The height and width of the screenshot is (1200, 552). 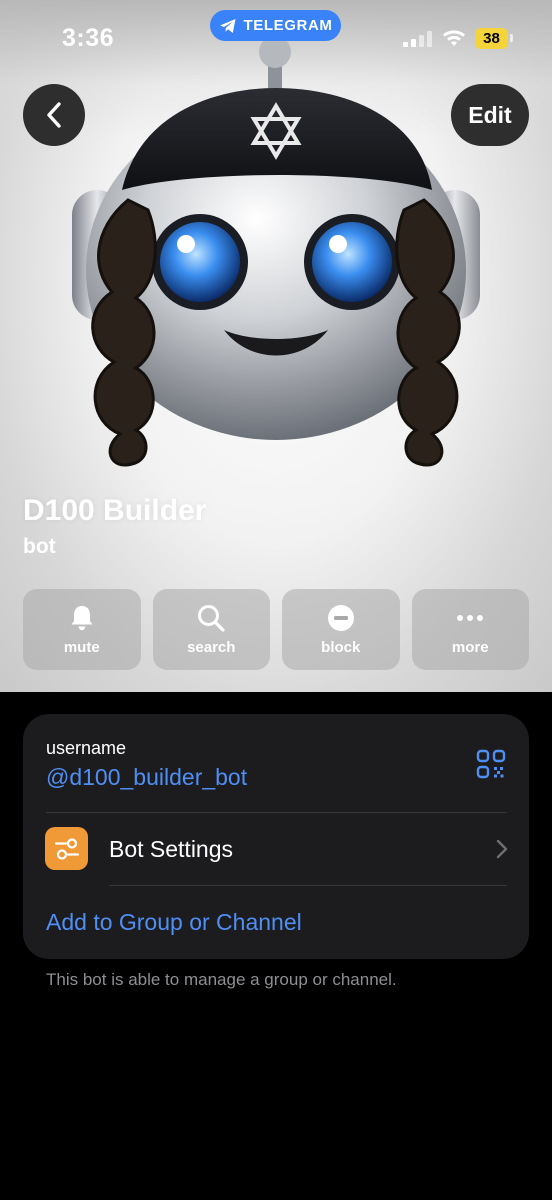 I want to click on username-label: username, so click(x=86, y=748).